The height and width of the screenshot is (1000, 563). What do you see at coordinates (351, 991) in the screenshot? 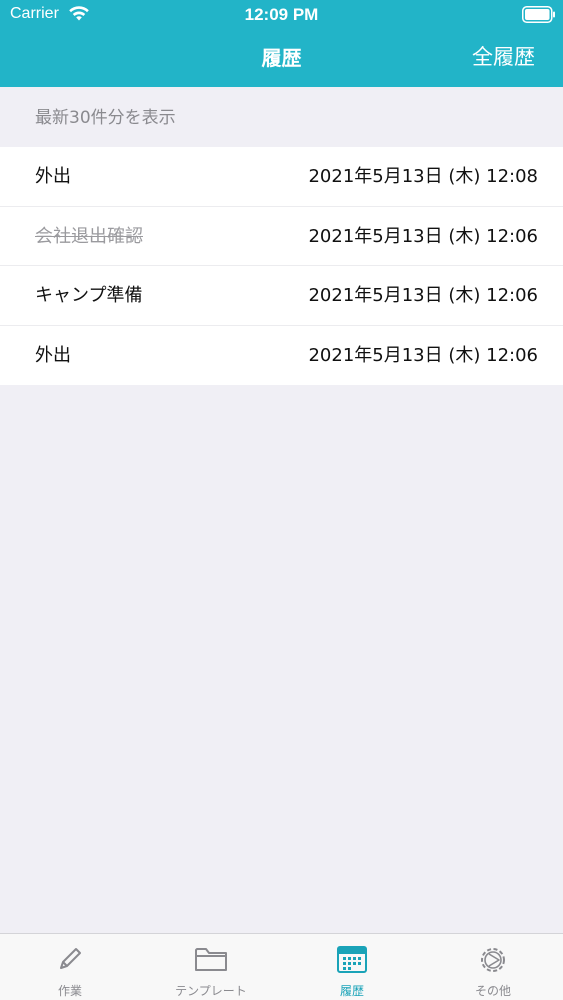
I see `tab-label: 履歴` at bounding box center [351, 991].